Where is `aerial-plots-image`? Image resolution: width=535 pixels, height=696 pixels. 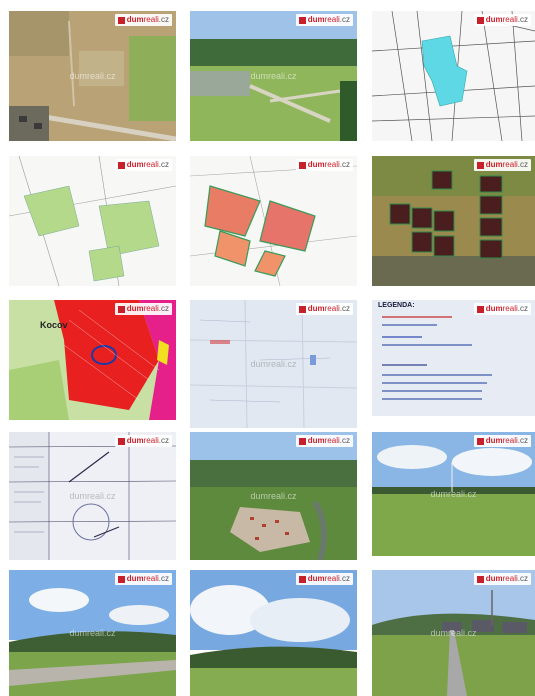
aerial-plots-image is located at coordinates (453, 221).